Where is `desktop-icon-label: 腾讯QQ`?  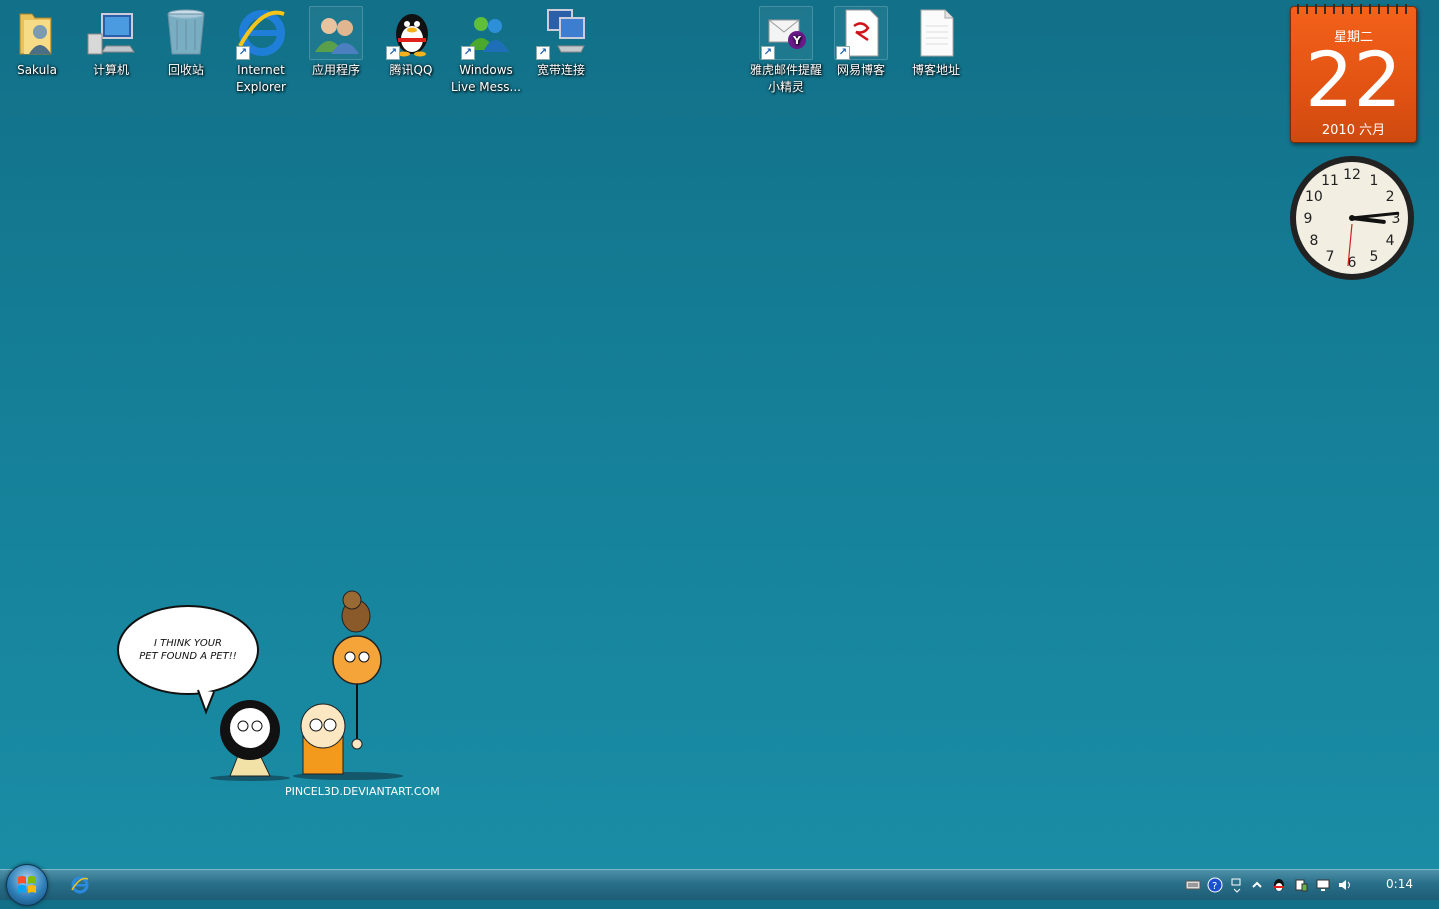 desktop-icon-label: 腾讯QQ is located at coordinates (411, 70).